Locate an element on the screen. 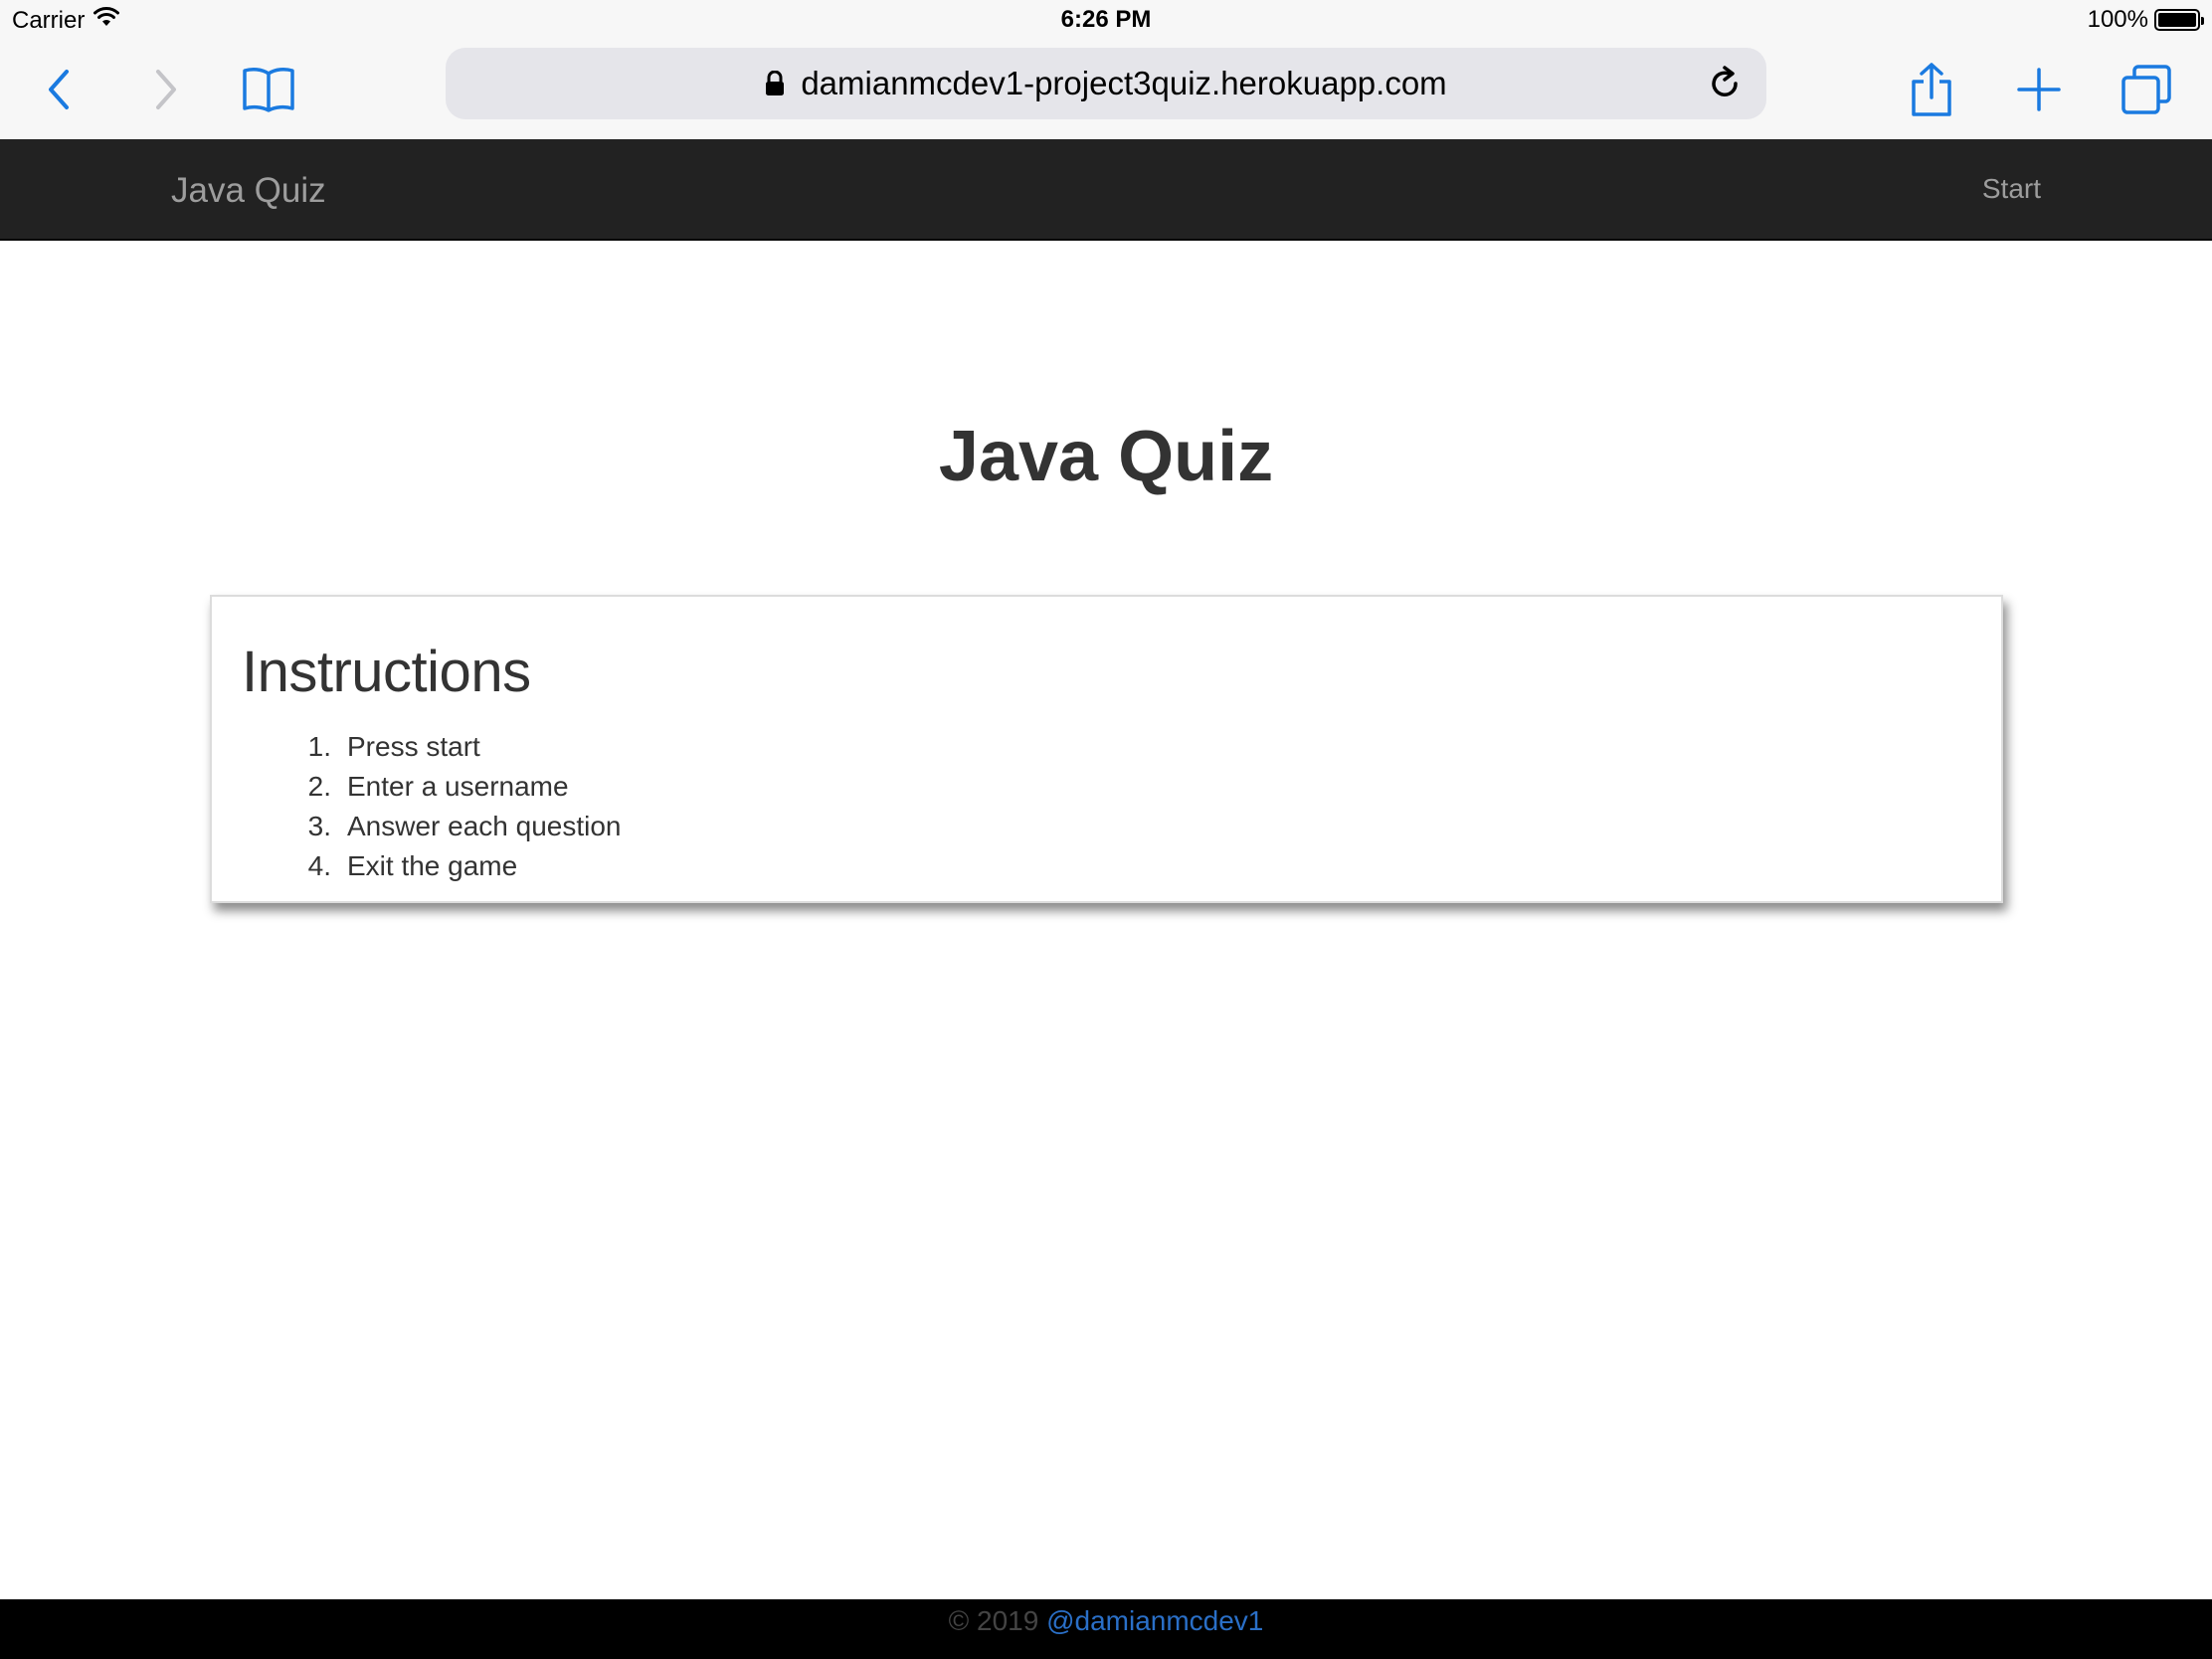 This screenshot has width=2212, height=1659. page-title: Java Quiz is located at coordinates (1106, 456).